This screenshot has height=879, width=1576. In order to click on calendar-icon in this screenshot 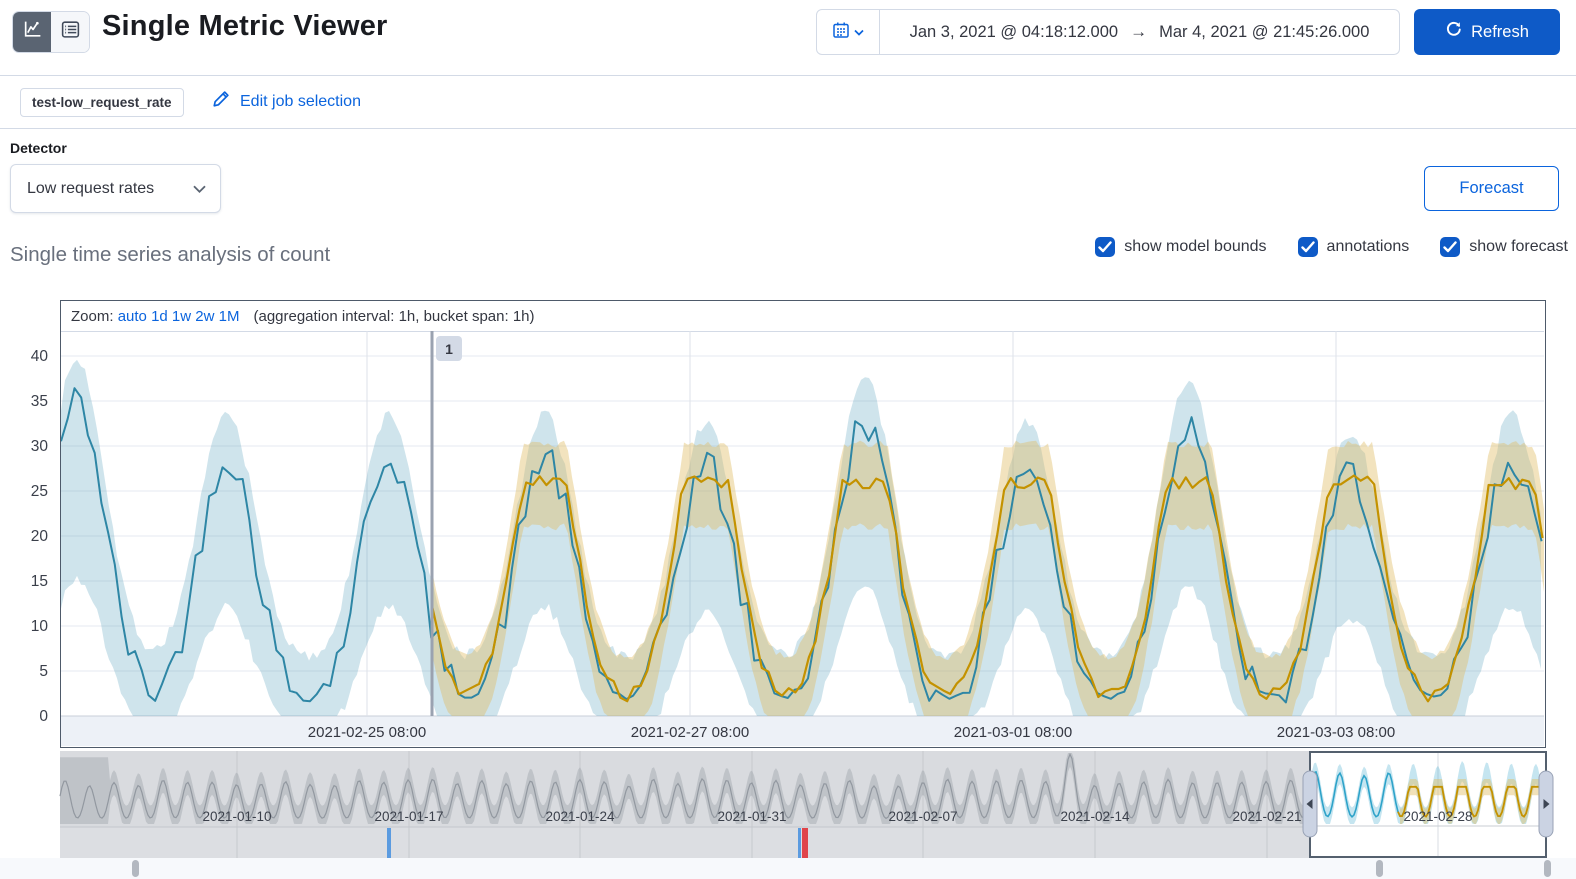, I will do `click(841, 32)`.